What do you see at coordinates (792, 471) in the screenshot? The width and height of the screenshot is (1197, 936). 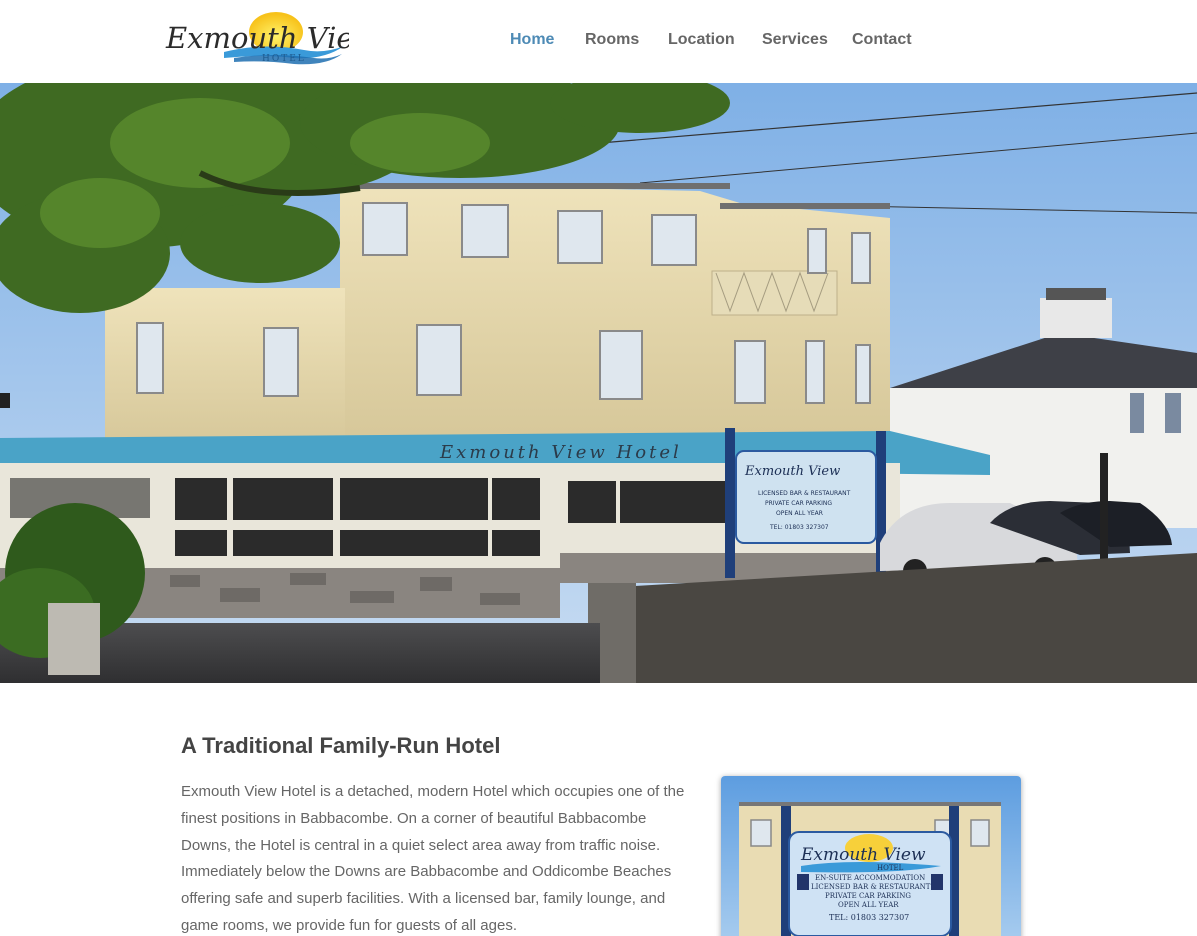 I see `board-name: Exmouth View` at bounding box center [792, 471].